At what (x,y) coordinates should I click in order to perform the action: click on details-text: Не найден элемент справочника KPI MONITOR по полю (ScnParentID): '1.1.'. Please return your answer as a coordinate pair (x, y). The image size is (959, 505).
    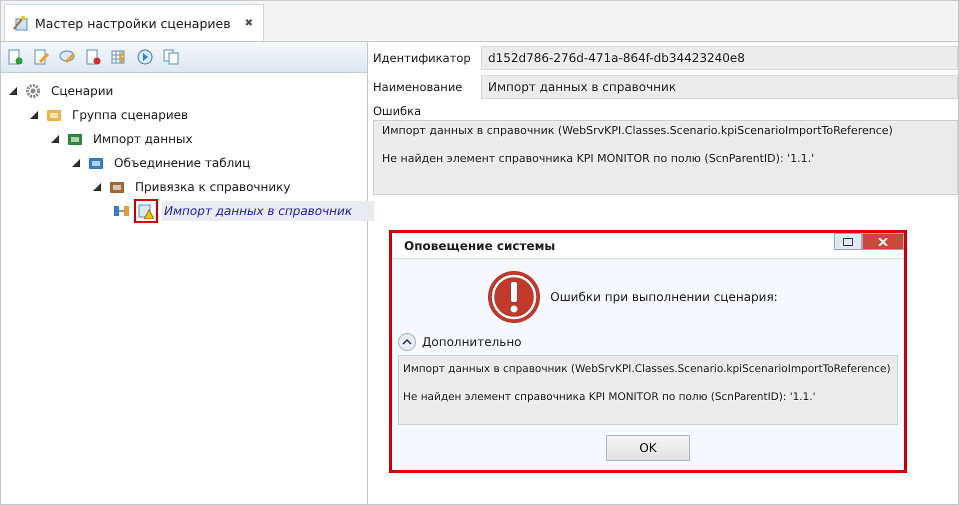
    Looking at the image, I should click on (610, 397).